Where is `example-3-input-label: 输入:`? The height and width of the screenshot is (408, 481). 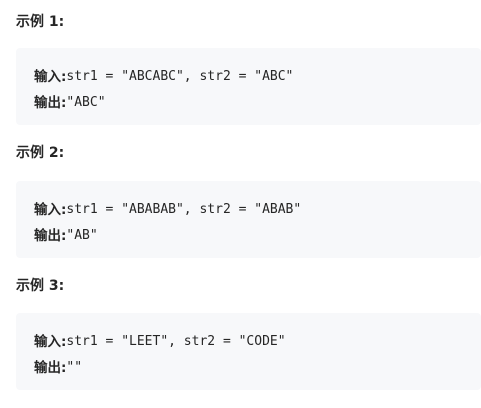 example-3-input-label: 输入: is located at coordinates (50, 342).